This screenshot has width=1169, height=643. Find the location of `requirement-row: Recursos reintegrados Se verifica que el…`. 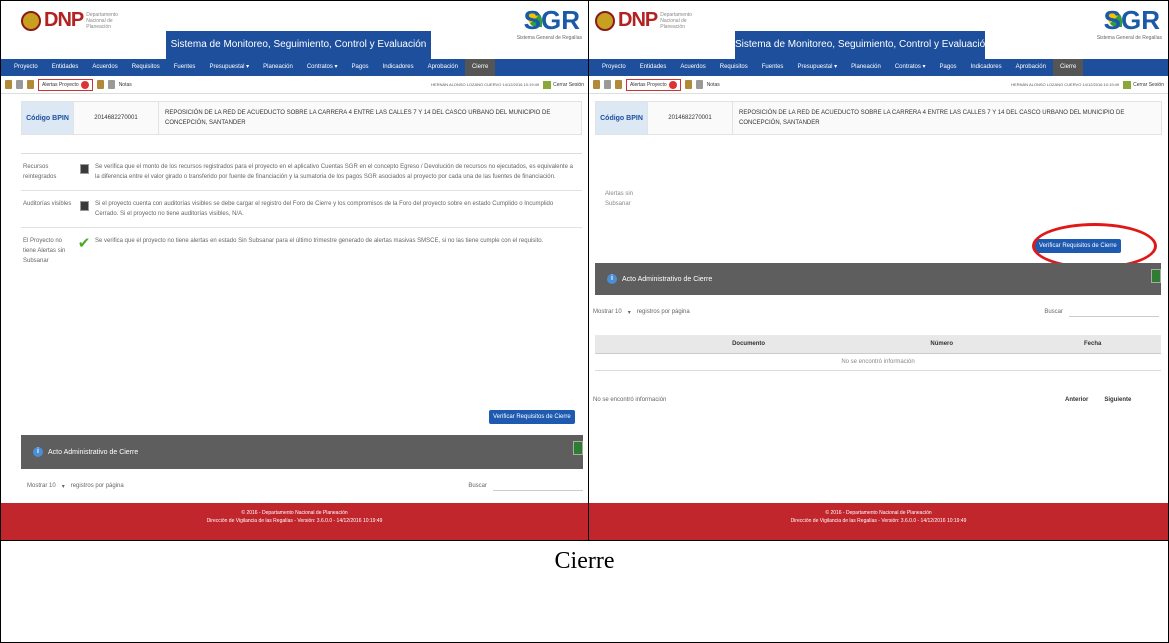

requirement-row: Recursos reintegrados Se verifica que el… is located at coordinates (301, 172).